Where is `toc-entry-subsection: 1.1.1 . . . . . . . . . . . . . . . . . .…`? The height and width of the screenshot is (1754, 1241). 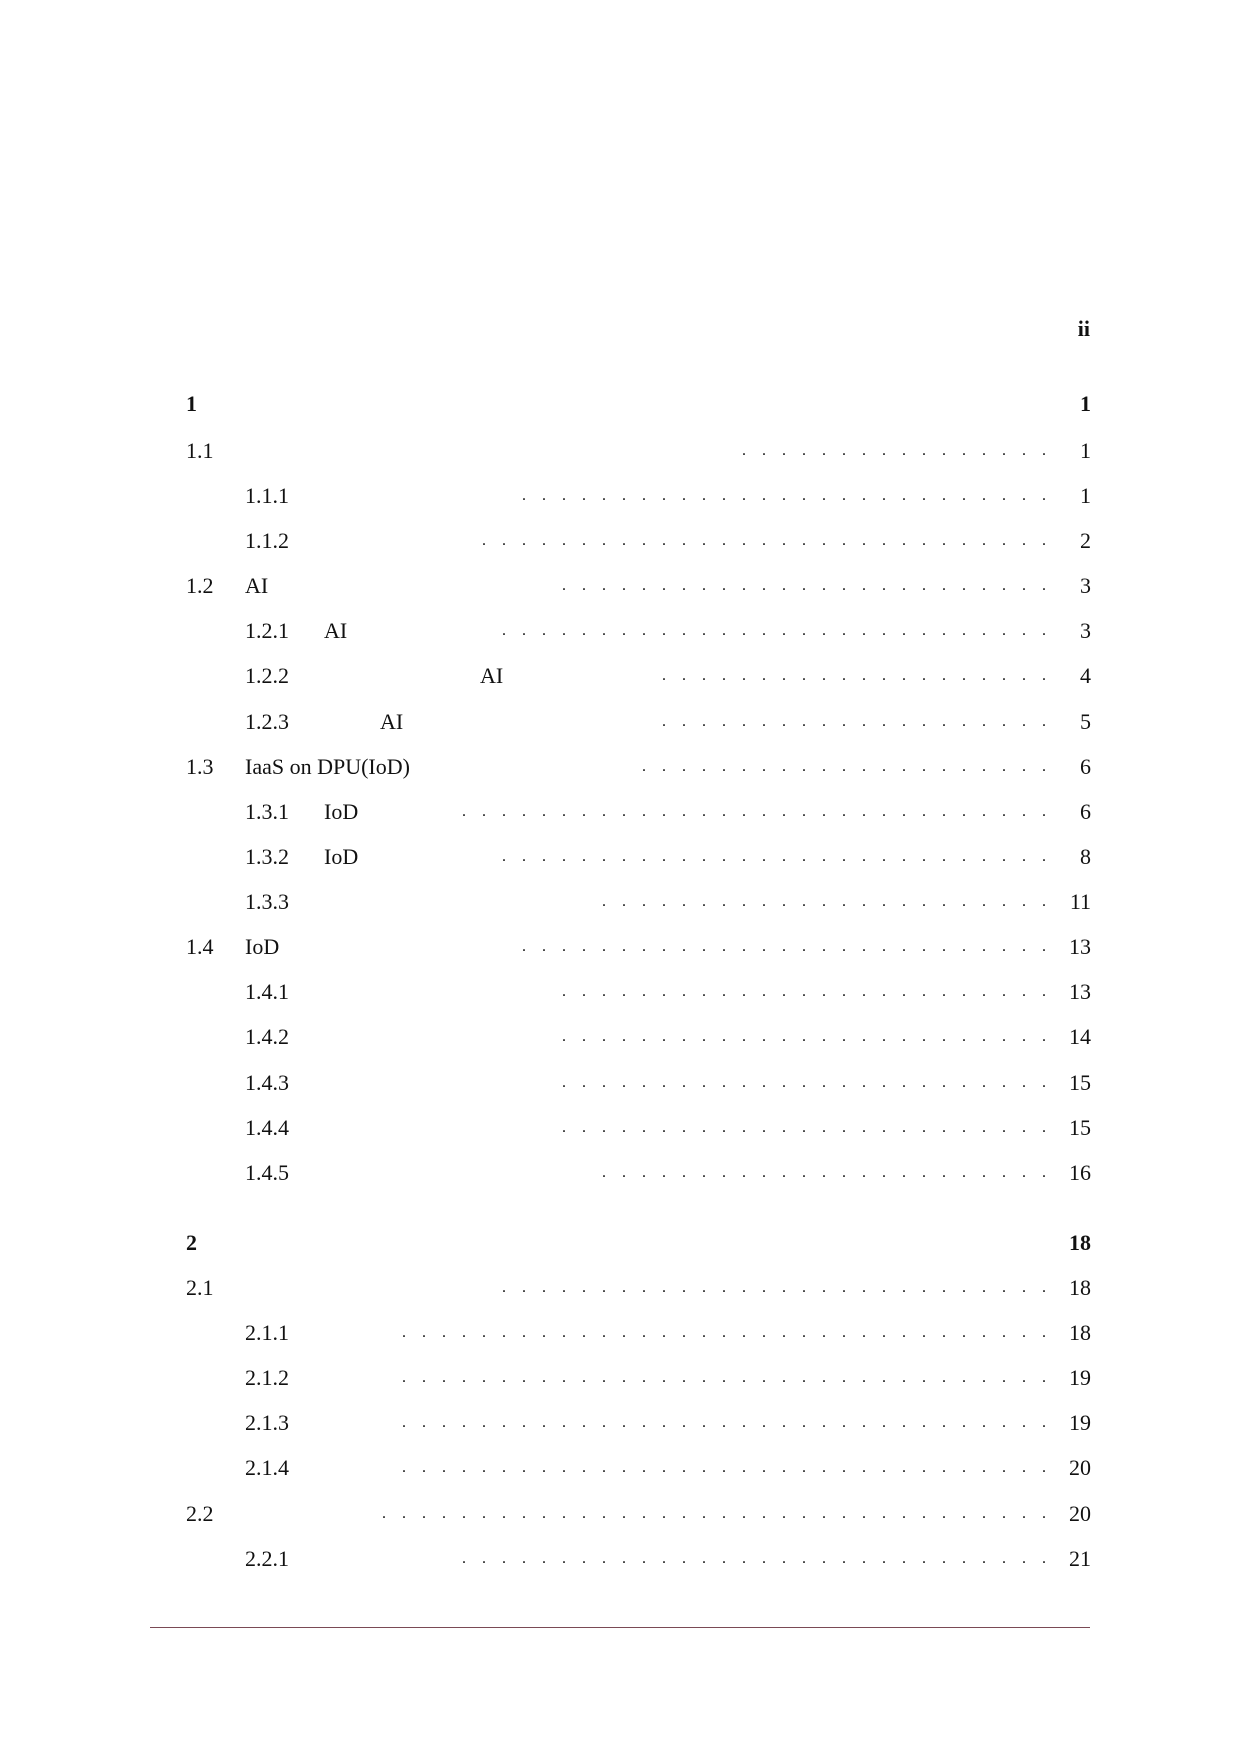
toc-entry-subsection: 1.1.1 . . . . . . . . . . . . . . . . . .… is located at coordinates (620, 496).